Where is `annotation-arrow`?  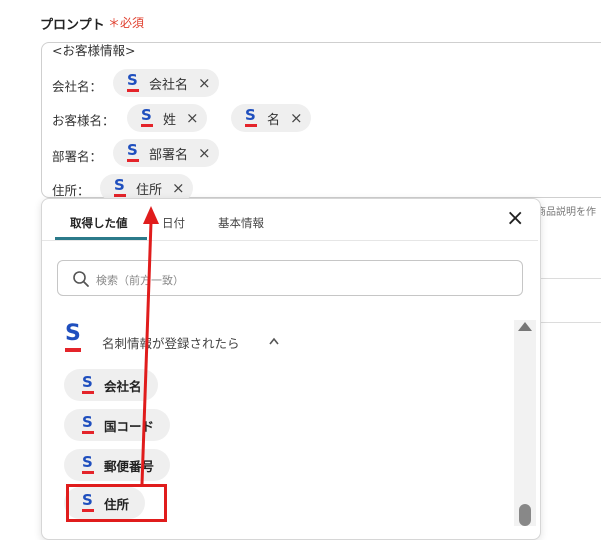 annotation-arrow is located at coordinates (149, 345).